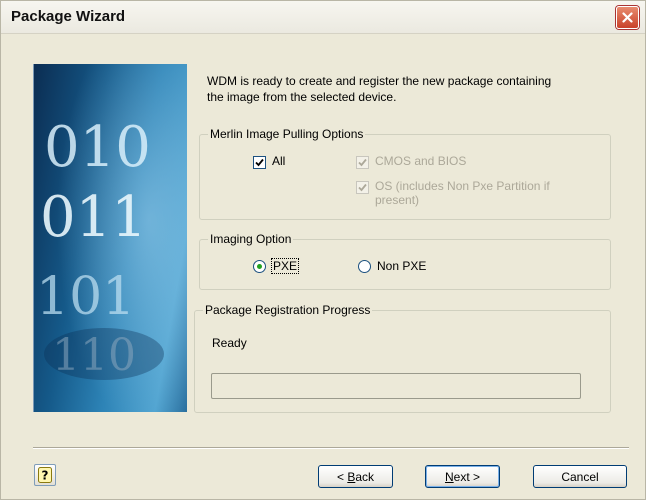  I want to click on os-checkbox-box, so click(362, 187).